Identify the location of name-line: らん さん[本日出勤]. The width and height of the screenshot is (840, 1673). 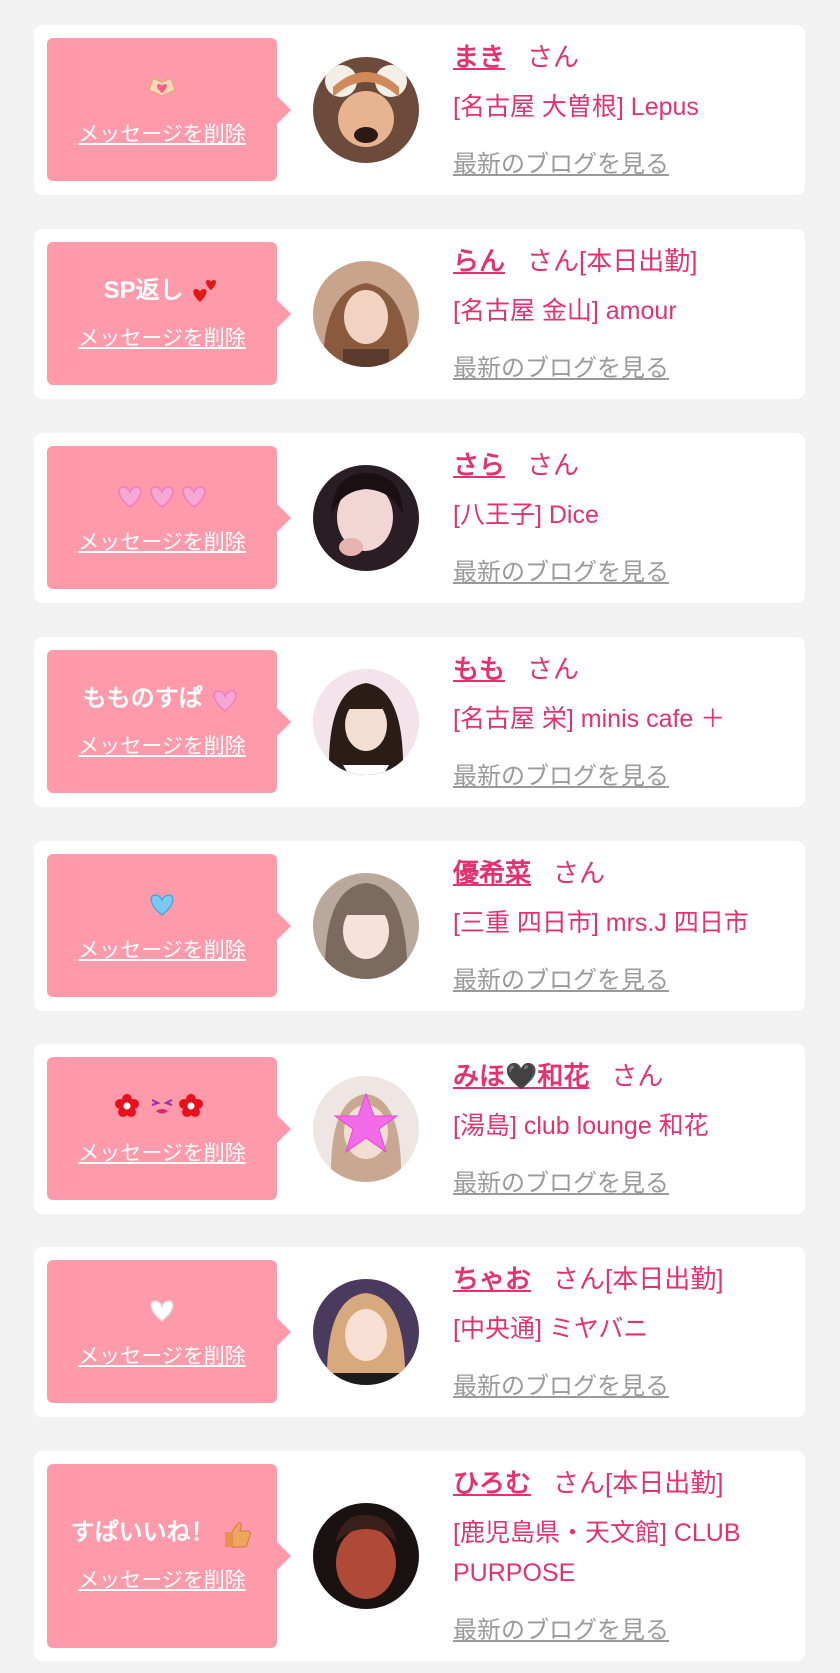
(575, 261).